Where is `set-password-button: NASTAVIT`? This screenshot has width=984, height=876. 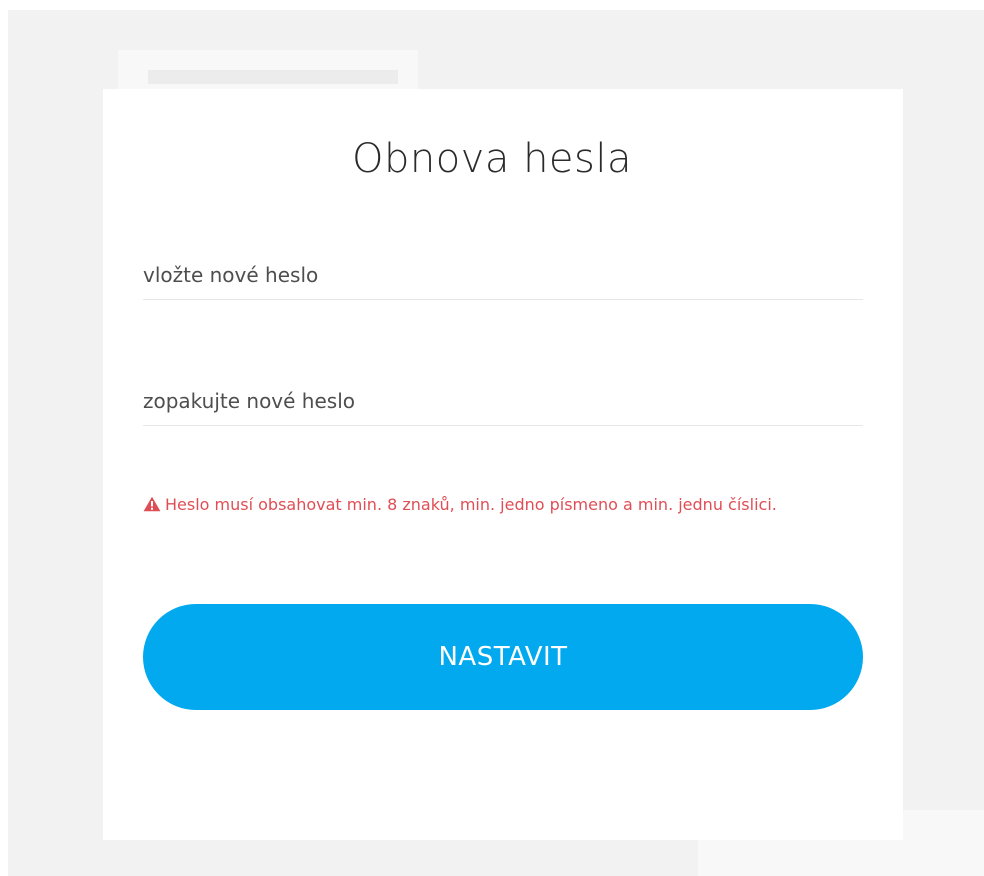
set-password-button: NASTAVIT is located at coordinates (503, 657).